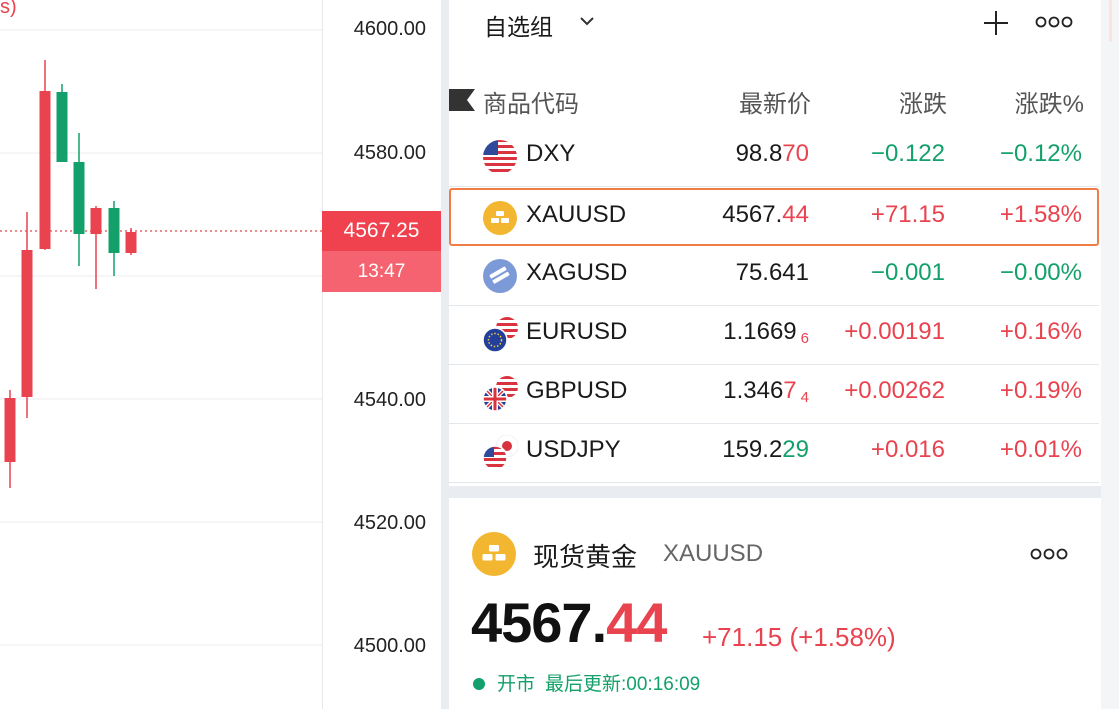 The width and height of the screenshot is (1119, 709). Describe the element at coordinates (623, 684) in the screenshot. I see `last-updated: 最后更新:00:16:09` at that location.